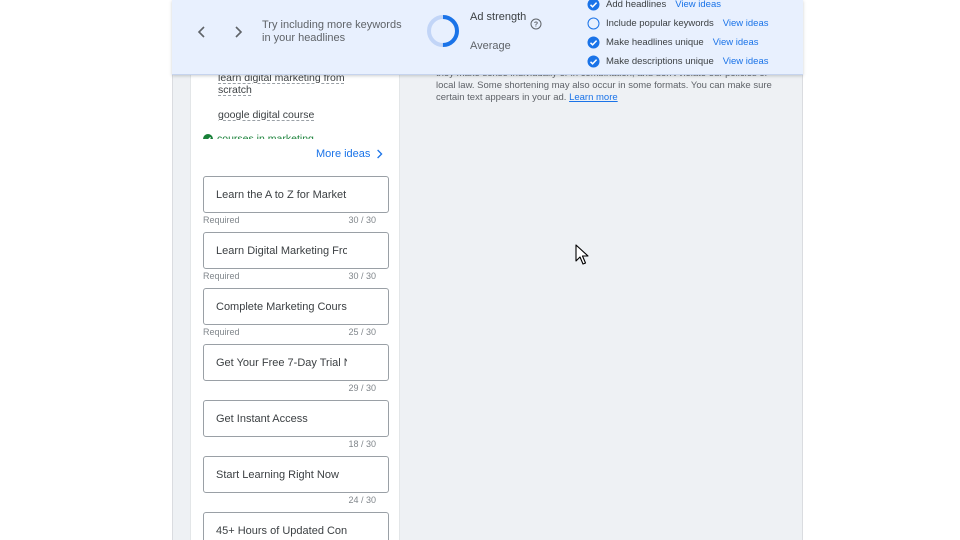 This screenshot has width=960, height=540. I want to click on next-tip-button, so click(238, 32).